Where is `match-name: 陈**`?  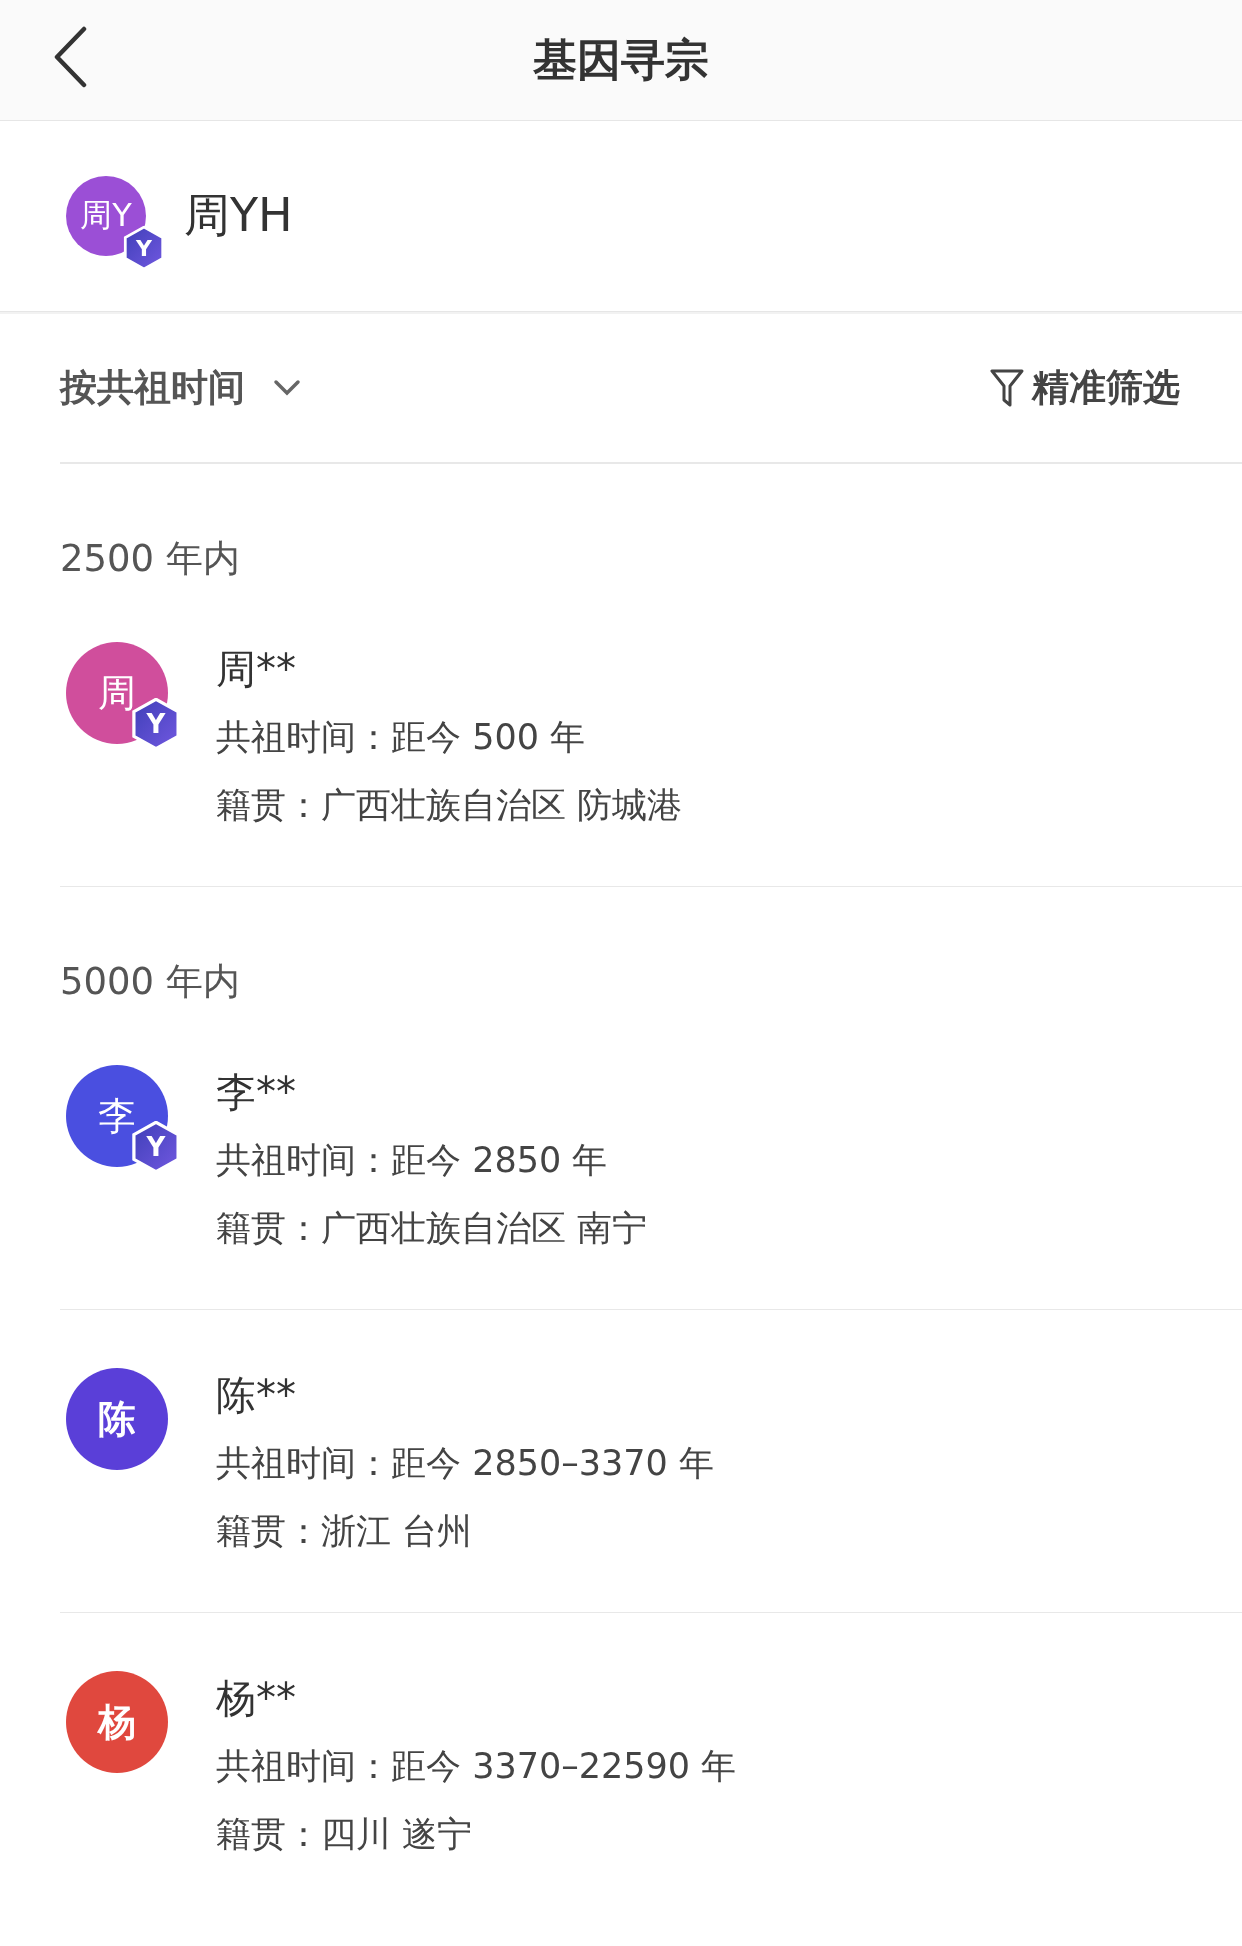 match-name: 陈** is located at coordinates (256, 1395).